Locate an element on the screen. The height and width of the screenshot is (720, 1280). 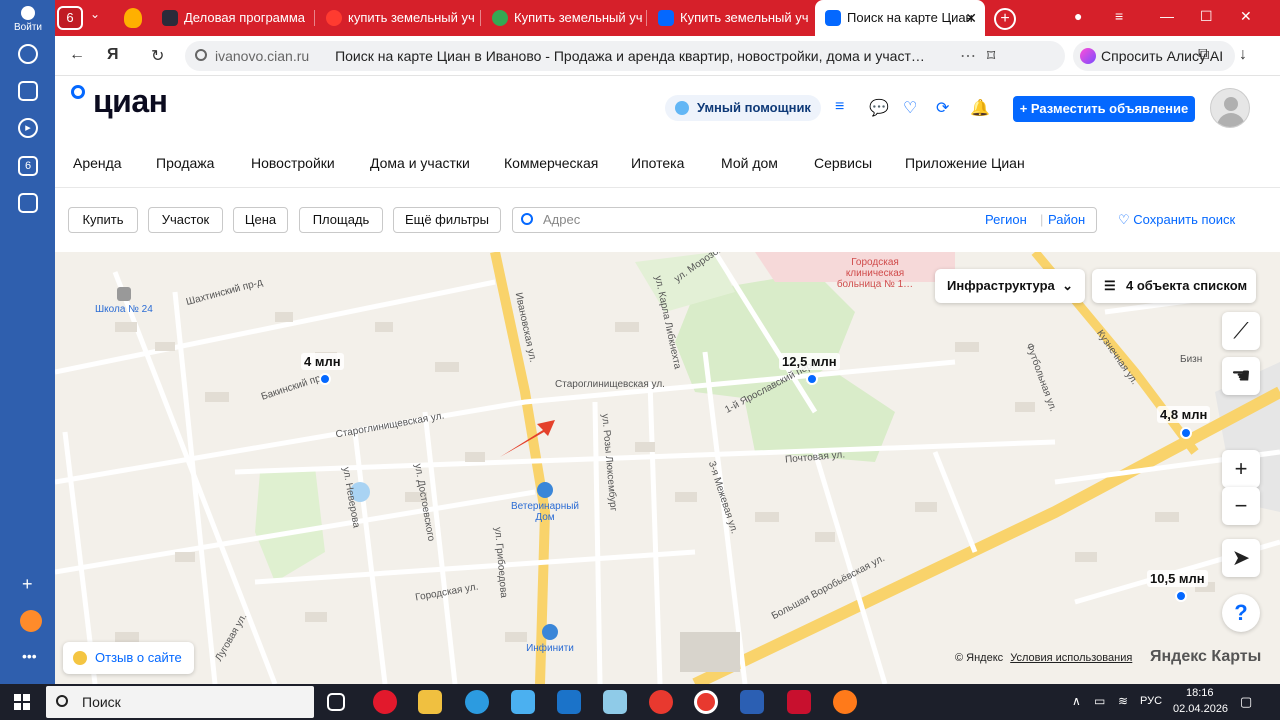
price-label: 12,5 млн is located at coordinates (809, 361).